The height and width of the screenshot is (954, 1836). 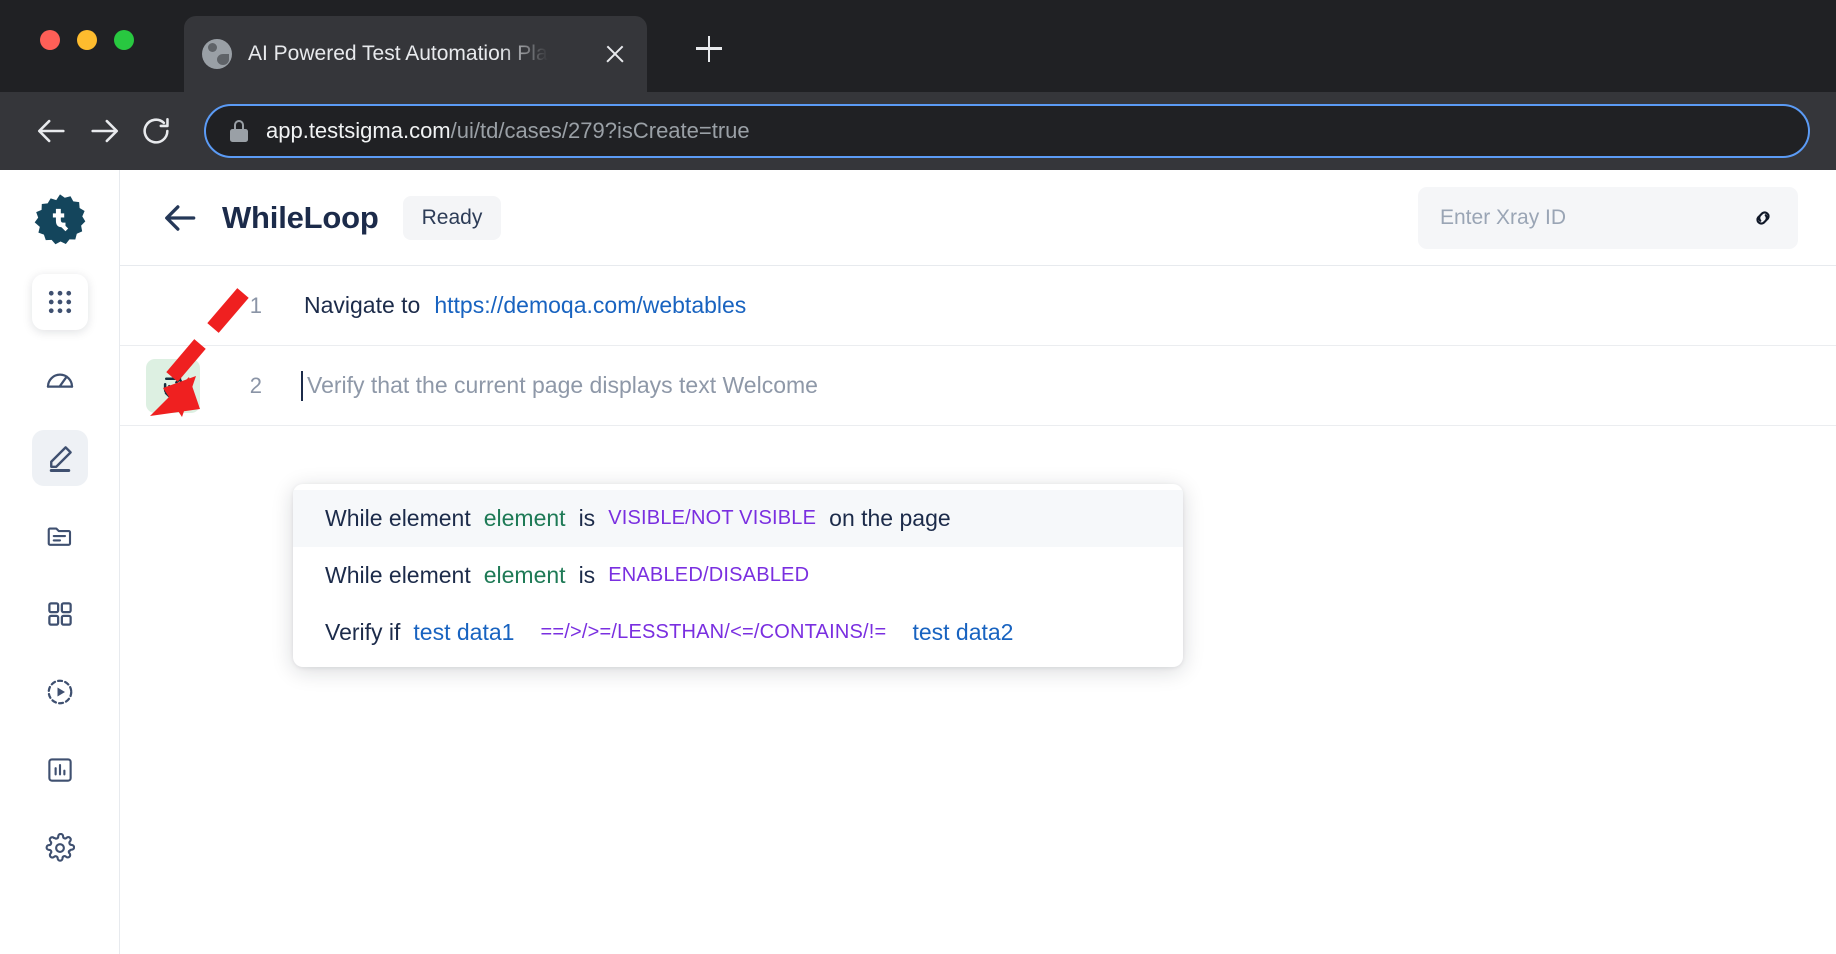 I want to click on play-circle-icon, so click(x=59, y=692).